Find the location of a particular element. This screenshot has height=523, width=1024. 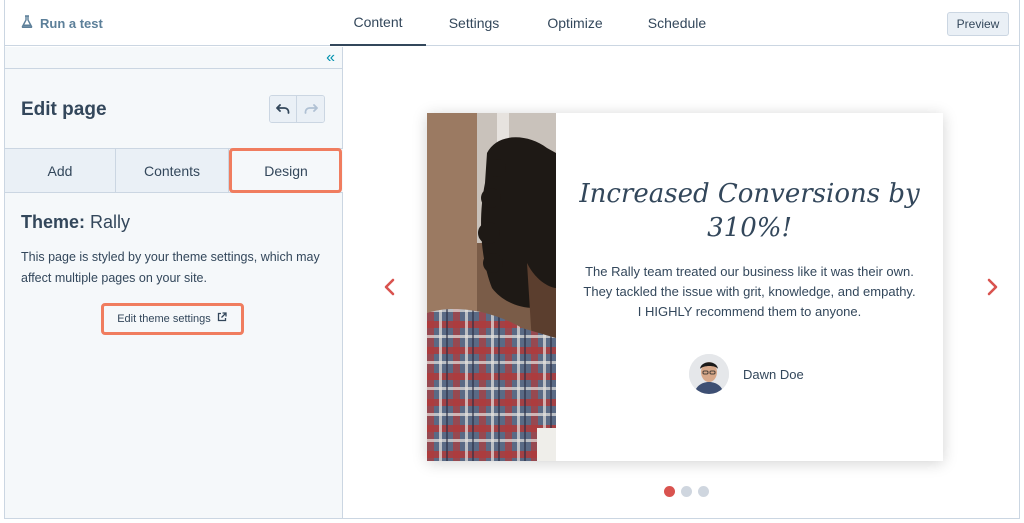

run-a-test-label: Run a test is located at coordinates (71, 23).